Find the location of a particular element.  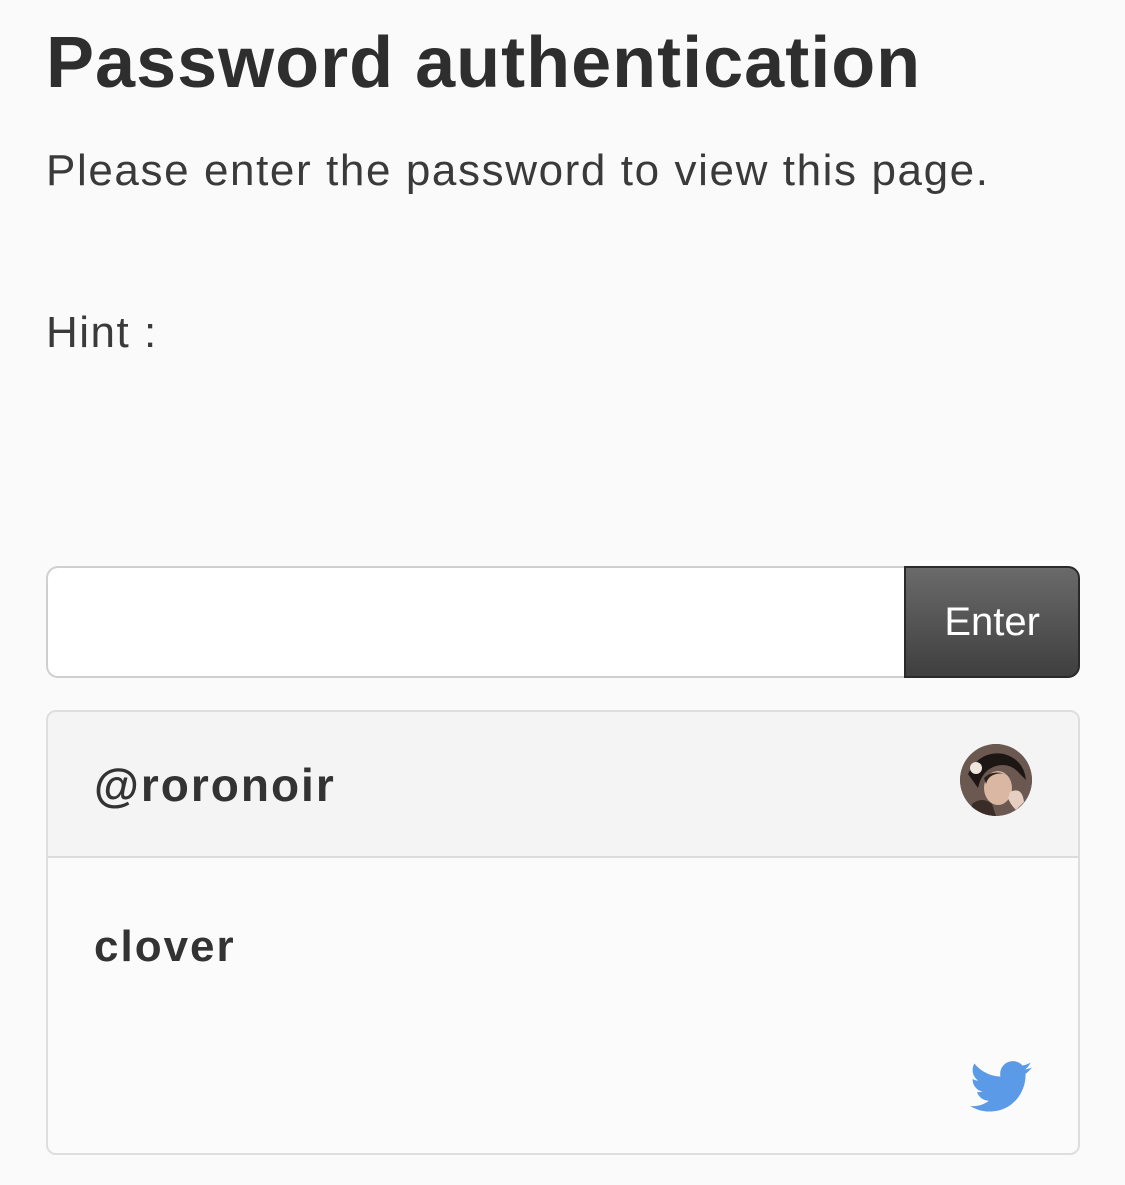

twitter-bird-icon is located at coordinates (1001, 1087).